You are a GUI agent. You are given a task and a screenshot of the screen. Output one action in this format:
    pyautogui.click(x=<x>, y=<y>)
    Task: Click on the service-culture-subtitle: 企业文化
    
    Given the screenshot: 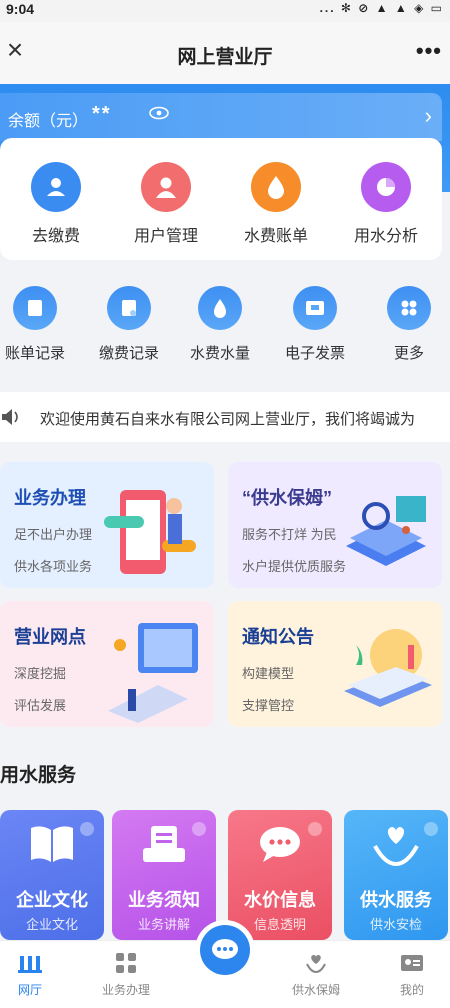 What is the action you would take?
    pyautogui.click(x=51, y=924)
    